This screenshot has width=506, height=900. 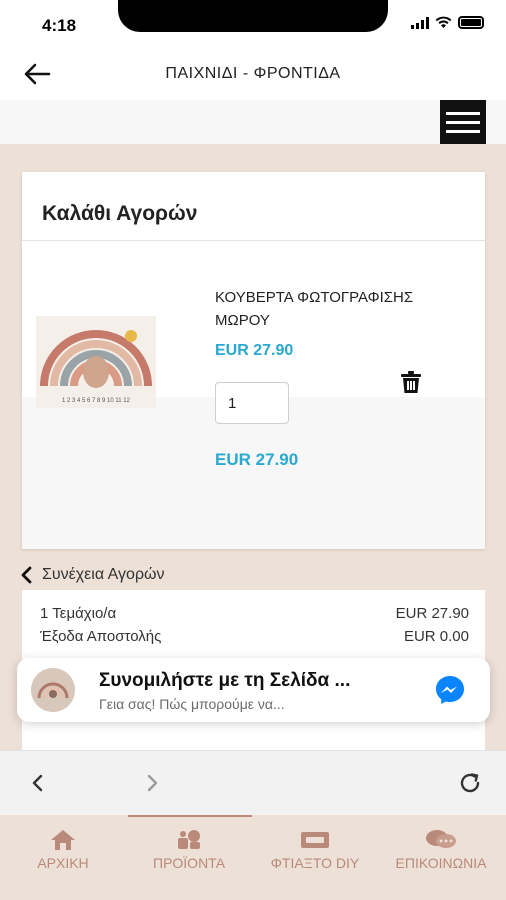 What do you see at coordinates (411, 382) in the screenshot?
I see `trash-icon` at bounding box center [411, 382].